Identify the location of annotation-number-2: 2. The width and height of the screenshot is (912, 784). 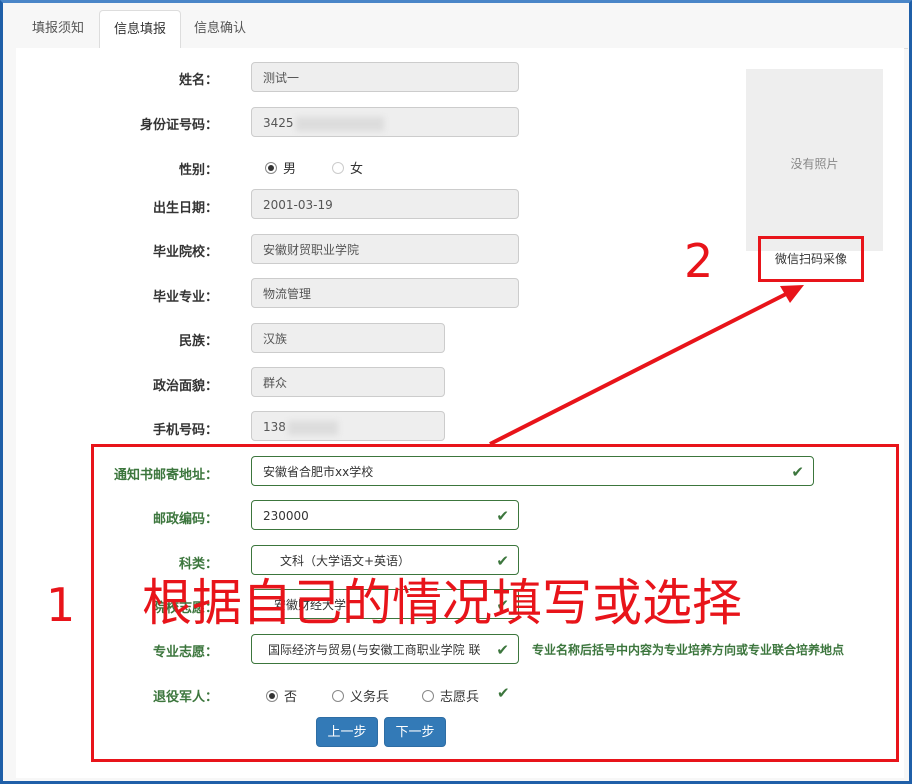
(699, 261).